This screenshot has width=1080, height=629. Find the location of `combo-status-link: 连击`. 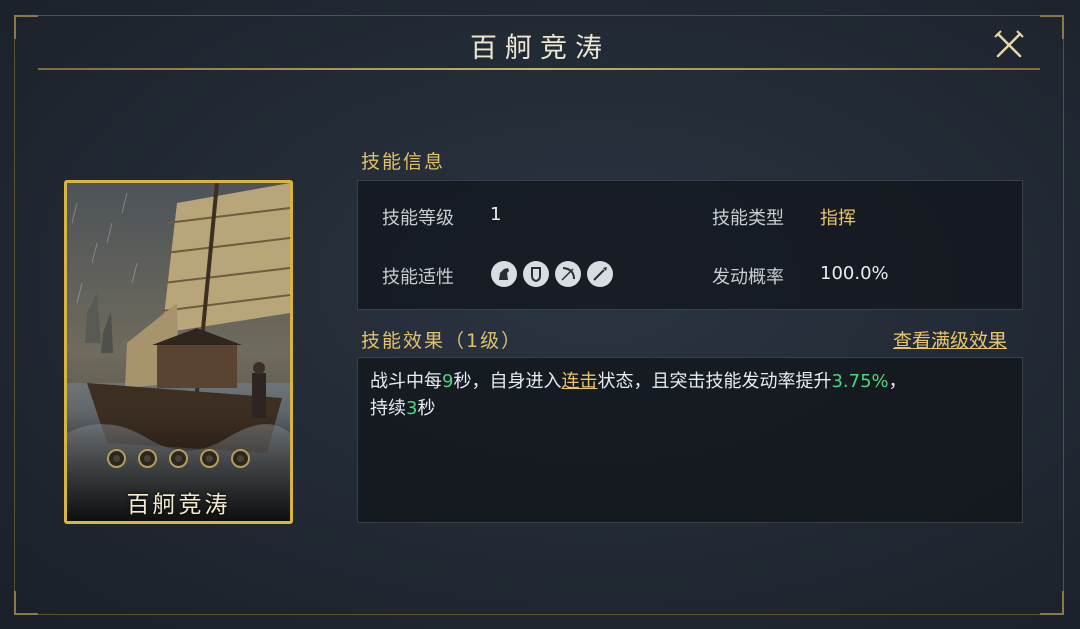

combo-status-link: 连击 is located at coordinates (579, 381).